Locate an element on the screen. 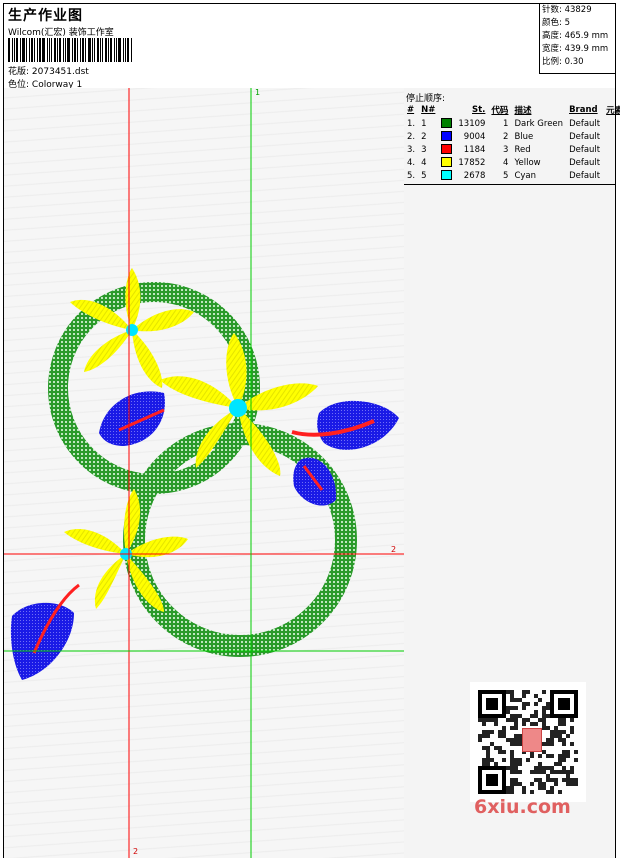 This screenshot has height=861, width=620. guide-label-top: 1 is located at coordinates (258, 92).